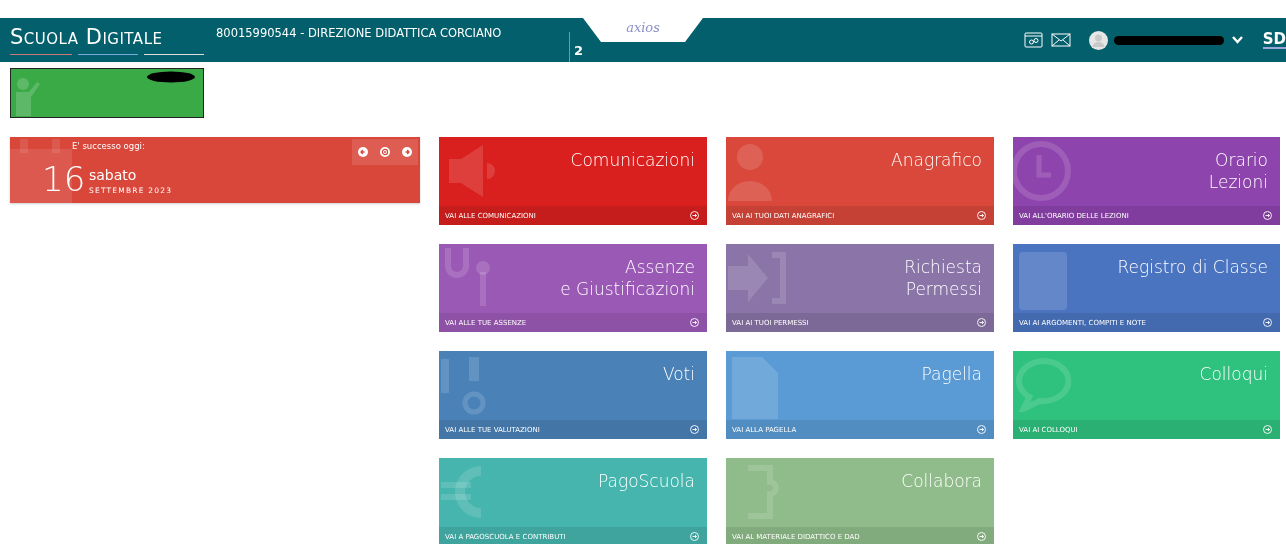 This screenshot has width=1286, height=544. Describe the element at coordinates (943, 278) in the screenshot. I see `tile-title: Richiesta Permessi` at that location.